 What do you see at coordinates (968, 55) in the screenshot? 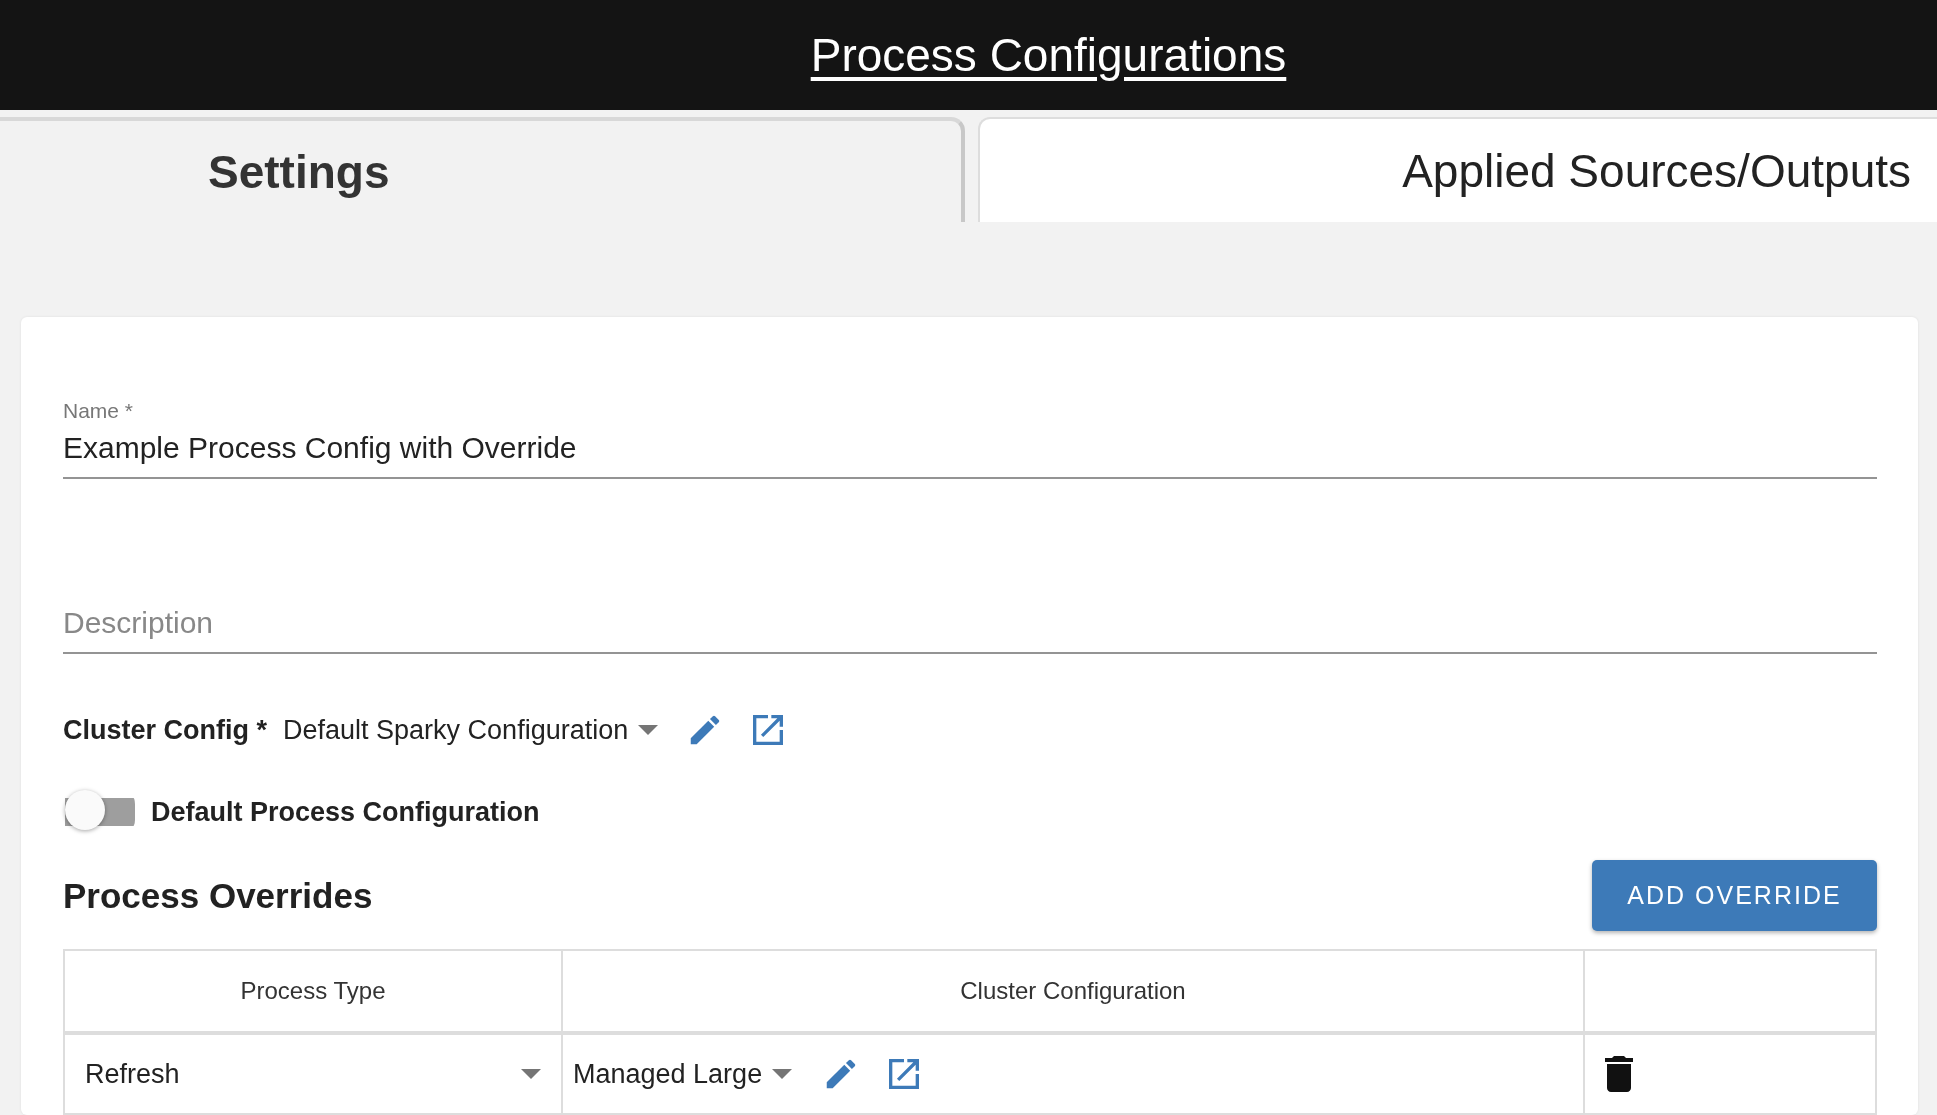
I see `page-title-link: Process Configurations` at bounding box center [968, 55].